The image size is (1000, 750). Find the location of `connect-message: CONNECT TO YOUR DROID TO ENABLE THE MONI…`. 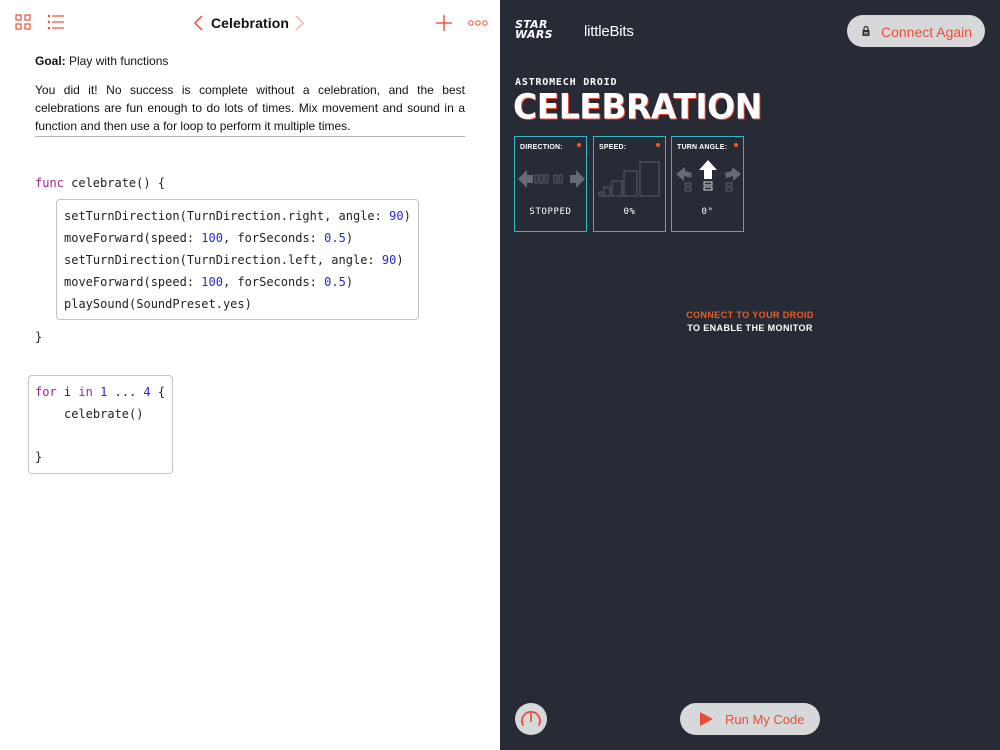

connect-message: CONNECT TO YOUR DROID TO ENABLE THE MONI… is located at coordinates (750, 322).